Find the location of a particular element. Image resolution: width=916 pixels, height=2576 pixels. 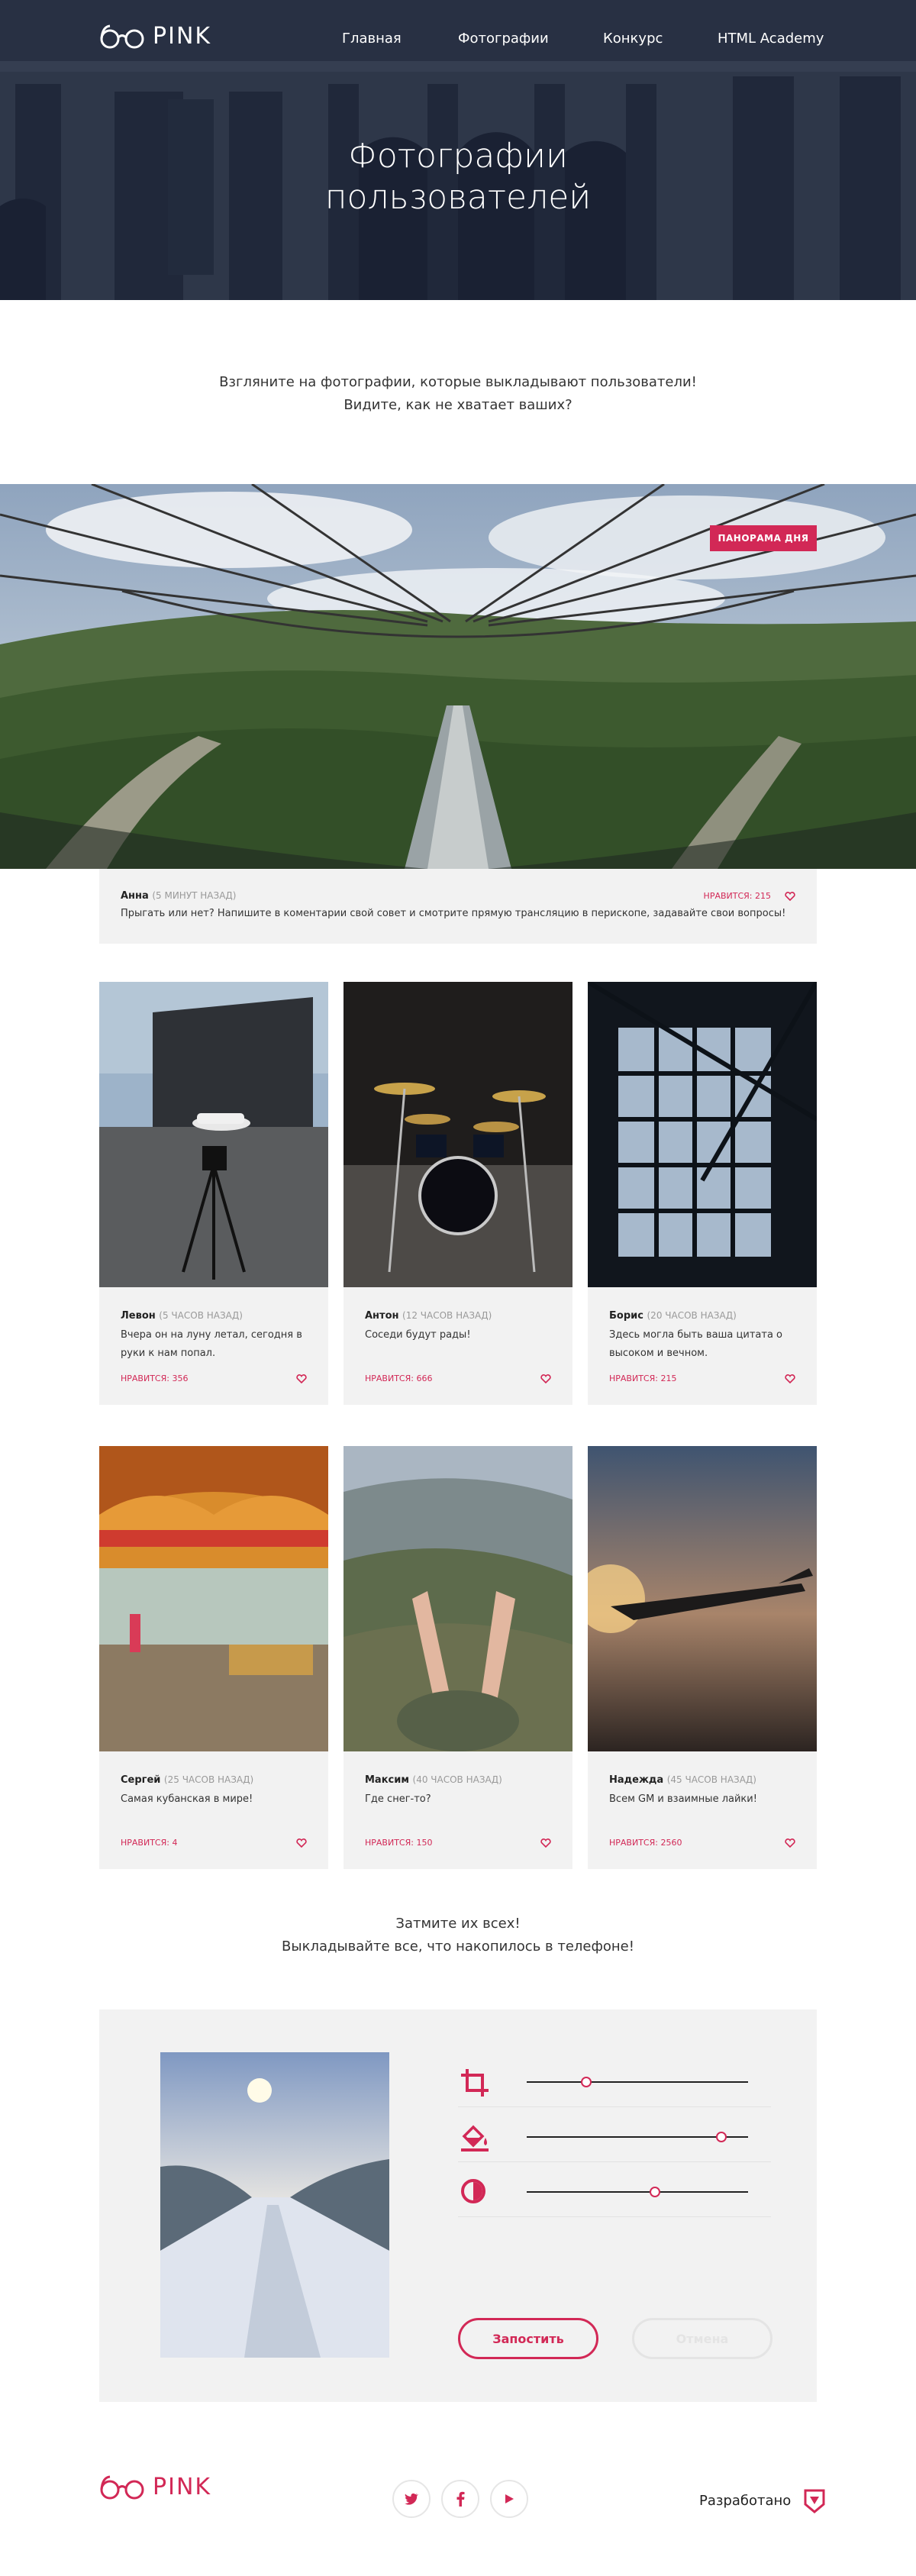

contrast-slider is located at coordinates (637, 2192).